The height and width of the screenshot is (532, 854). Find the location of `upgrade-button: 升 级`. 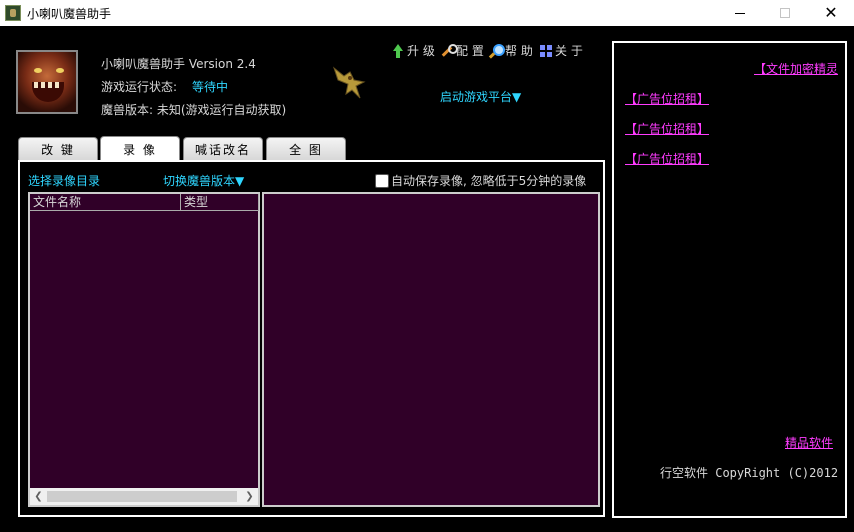

upgrade-button: 升 级 is located at coordinates (413, 50).